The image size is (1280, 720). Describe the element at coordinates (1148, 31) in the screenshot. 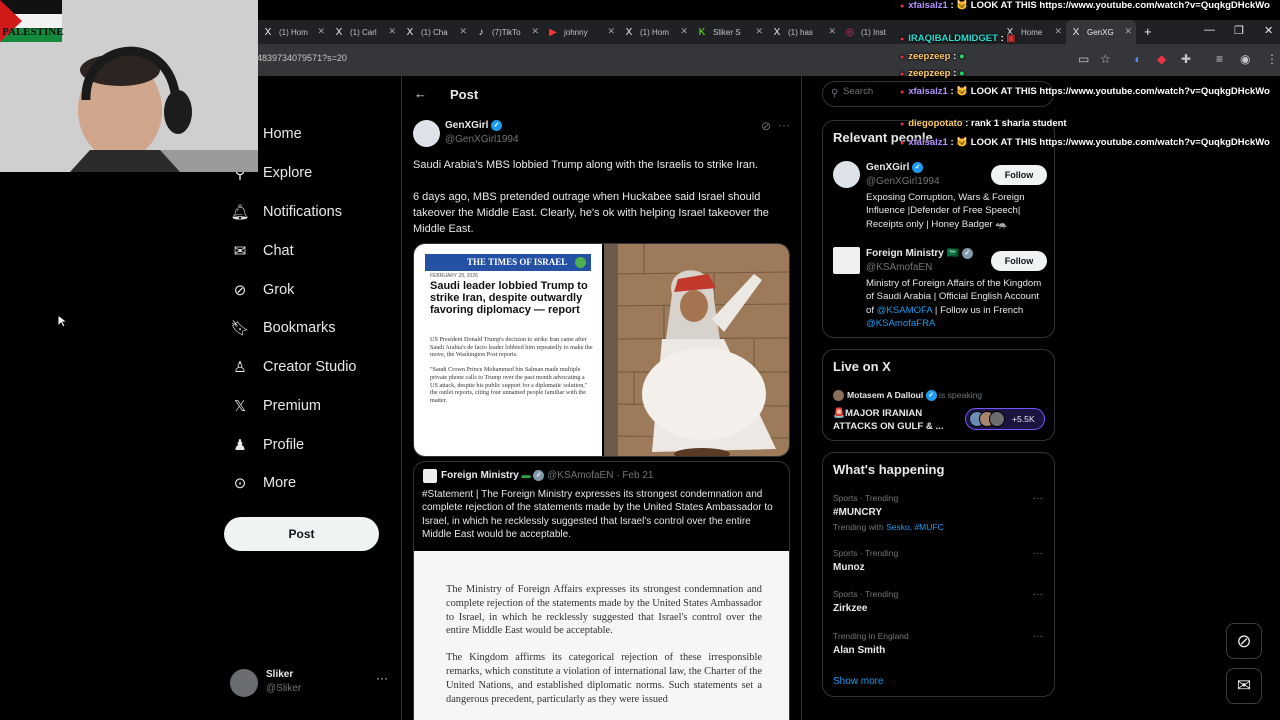

I see `new-tab-icon: +` at that location.